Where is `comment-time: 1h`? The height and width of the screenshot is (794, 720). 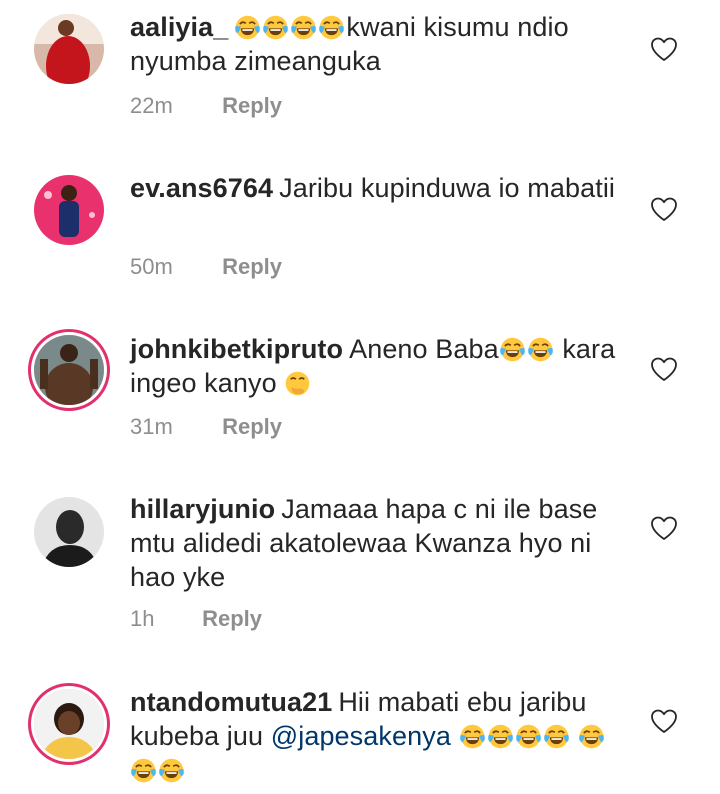
comment-time: 1h is located at coordinates (142, 618).